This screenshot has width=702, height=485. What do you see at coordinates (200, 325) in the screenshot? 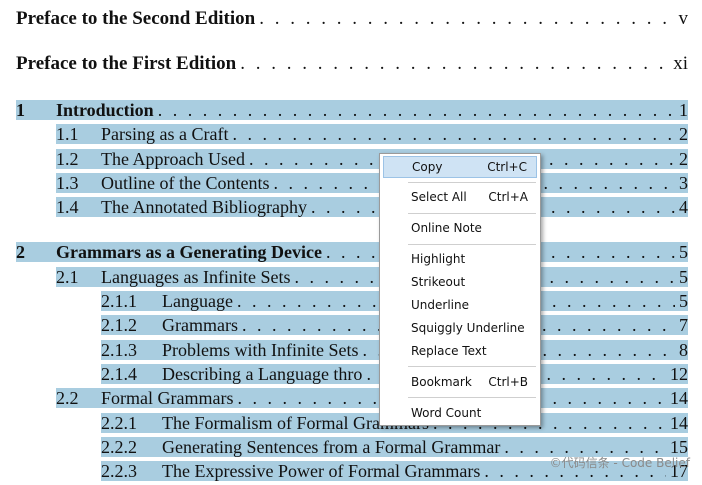
I see `toc-title: Grammars` at bounding box center [200, 325].